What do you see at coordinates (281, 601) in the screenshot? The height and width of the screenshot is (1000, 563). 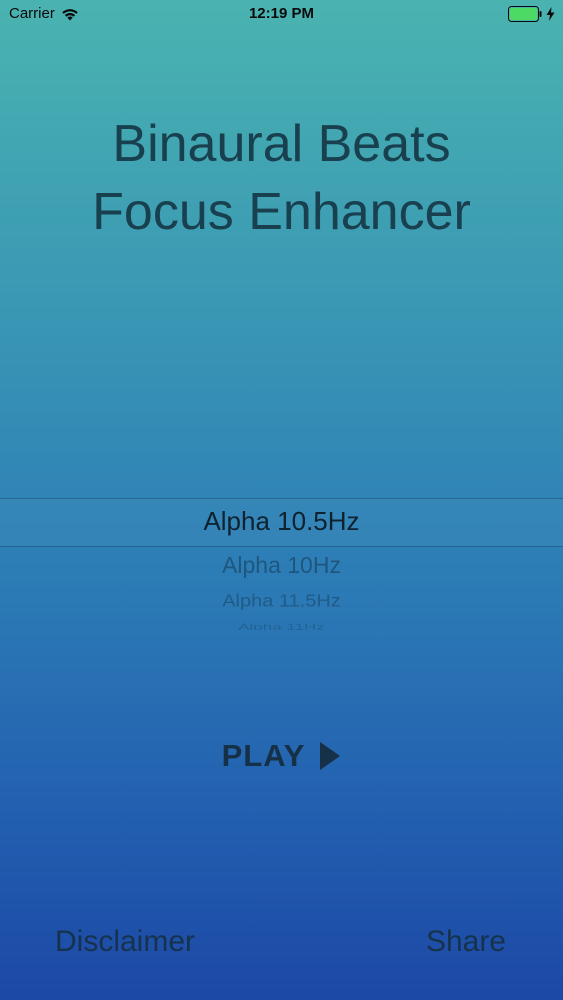 I see `picker-option: Alpha 11.5Hz` at bounding box center [281, 601].